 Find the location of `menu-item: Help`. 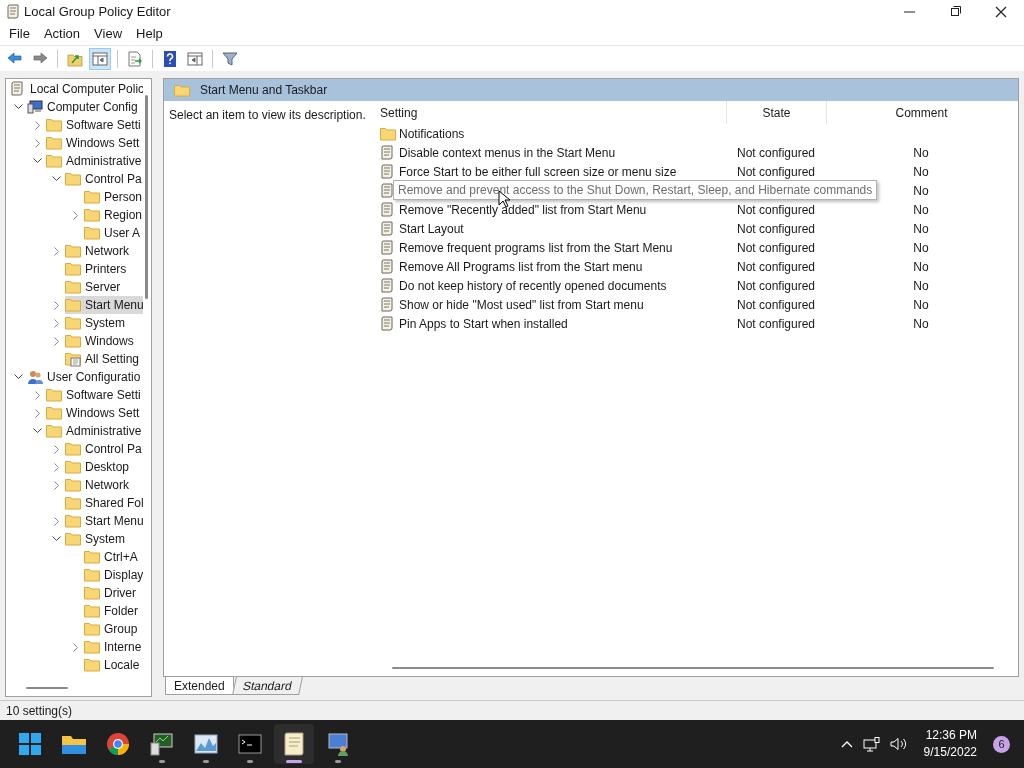

menu-item: Help is located at coordinates (149, 34).